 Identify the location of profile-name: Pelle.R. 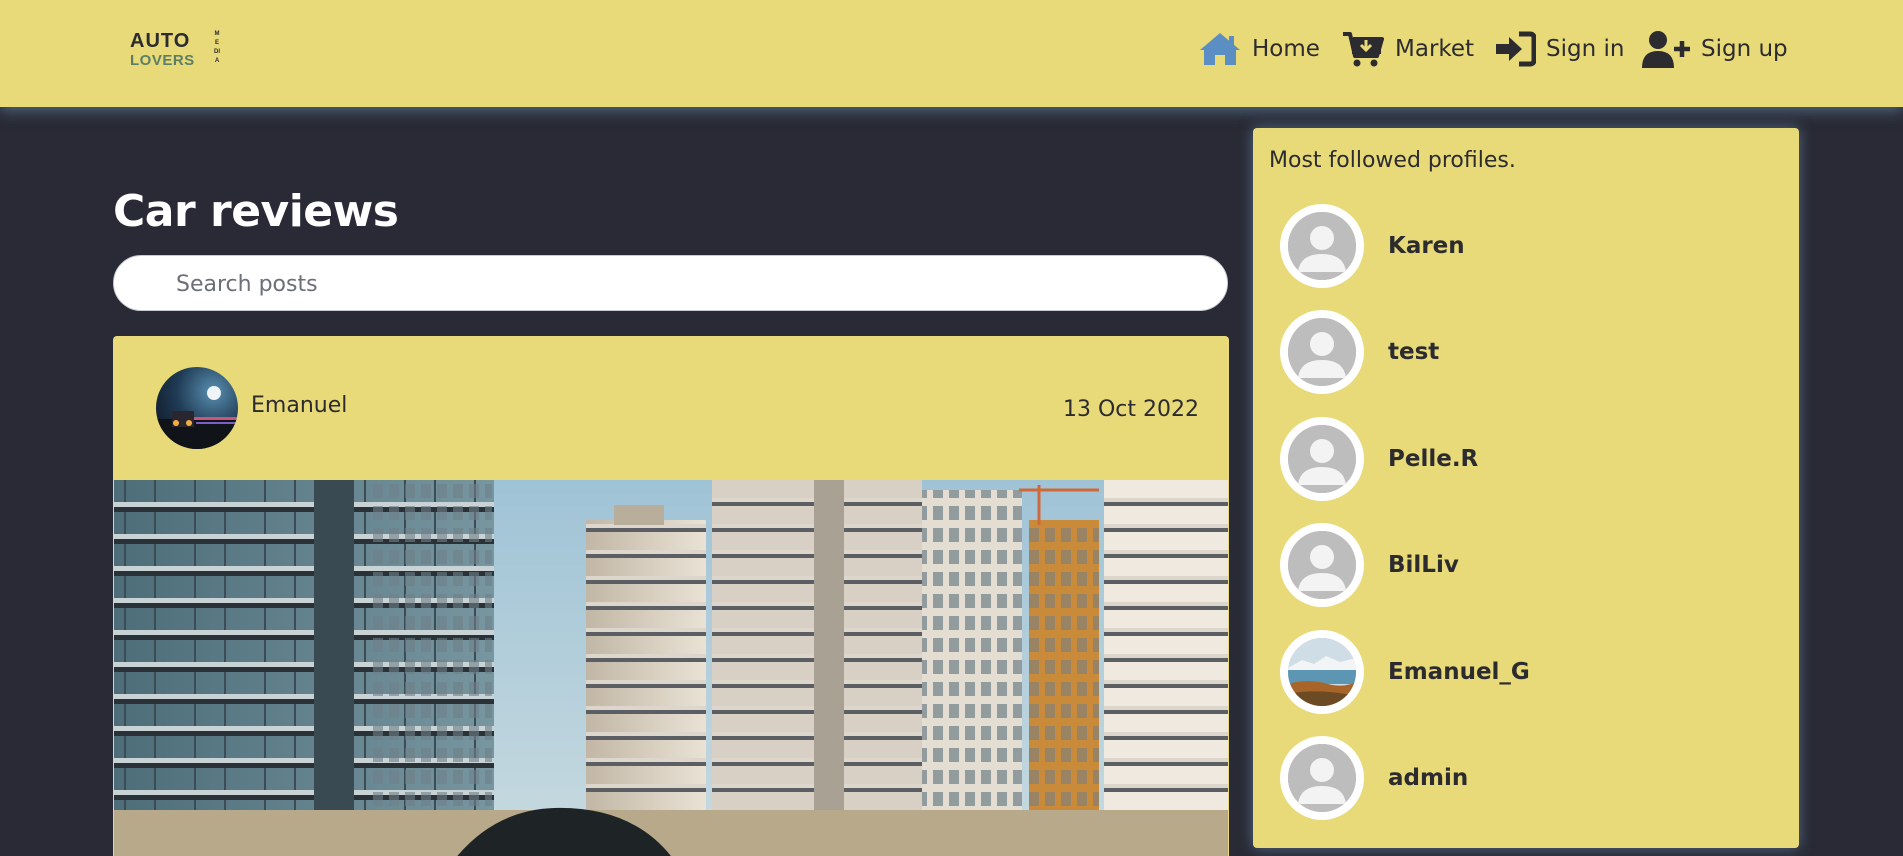
(1433, 459).